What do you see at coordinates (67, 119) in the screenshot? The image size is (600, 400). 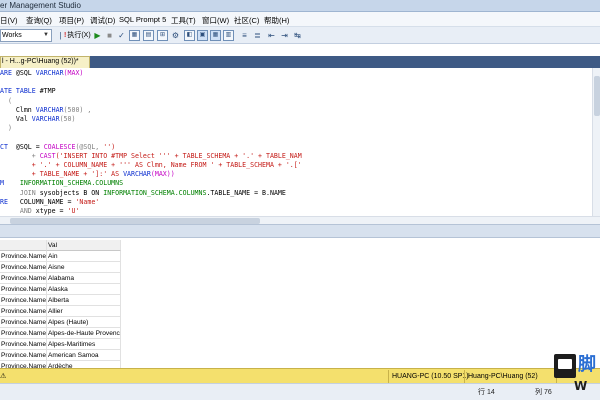 I see `code-token: (50)` at bounding box center [67, 119].